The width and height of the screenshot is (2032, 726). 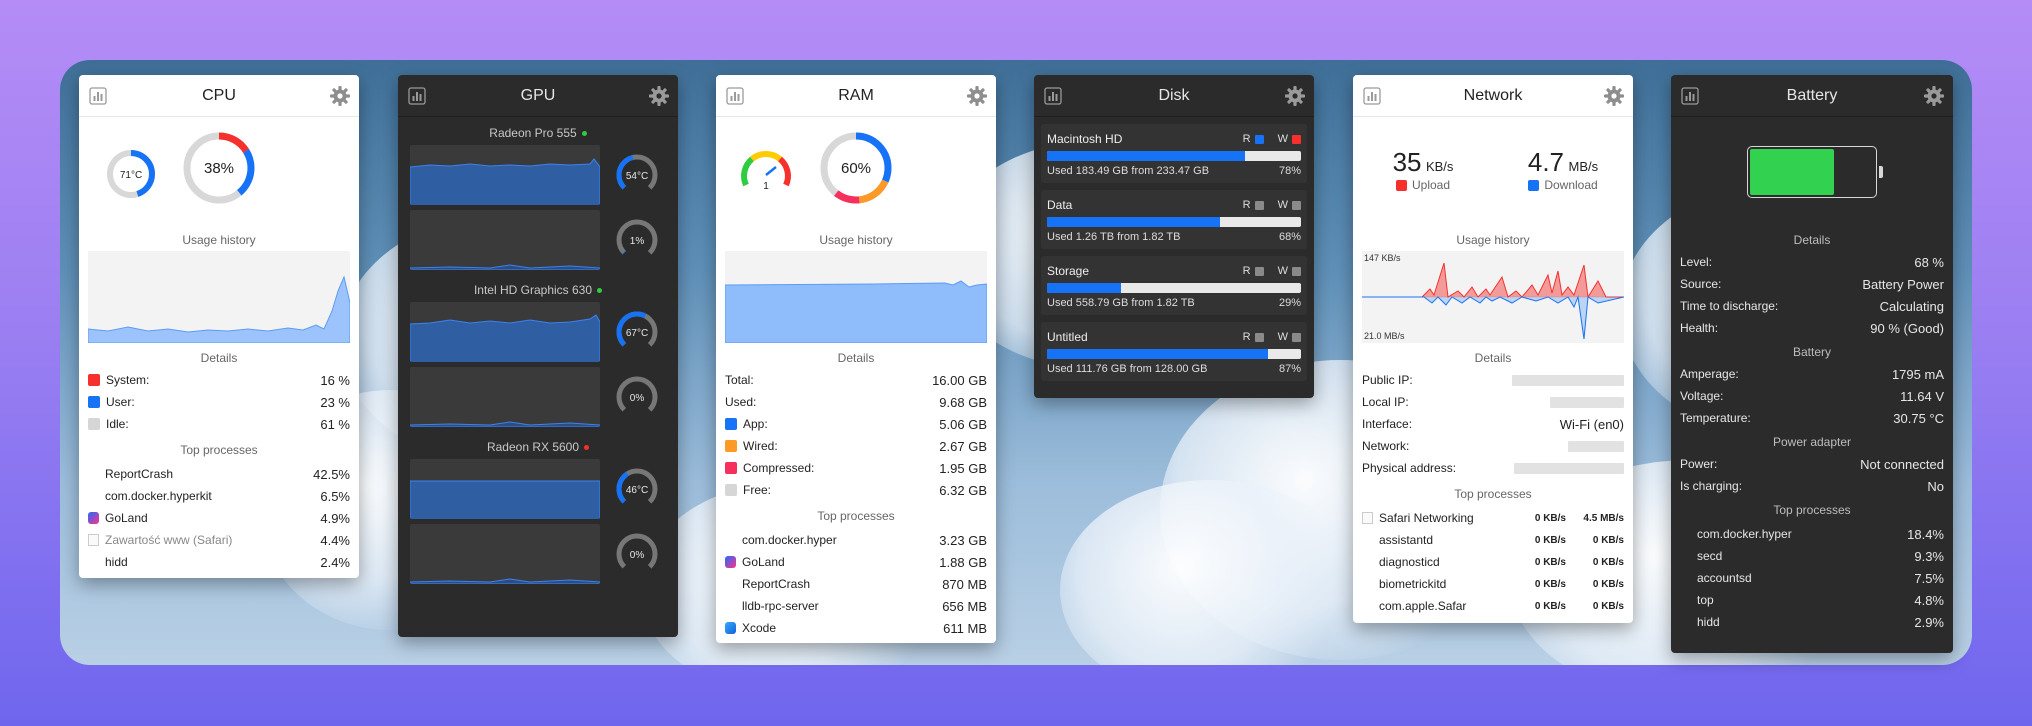 What do you see at coordinates (1384, 336) in the screenshot?
I see `chart-max-download-label: 21.0 MB/s` at bounding box center [1384, 336].